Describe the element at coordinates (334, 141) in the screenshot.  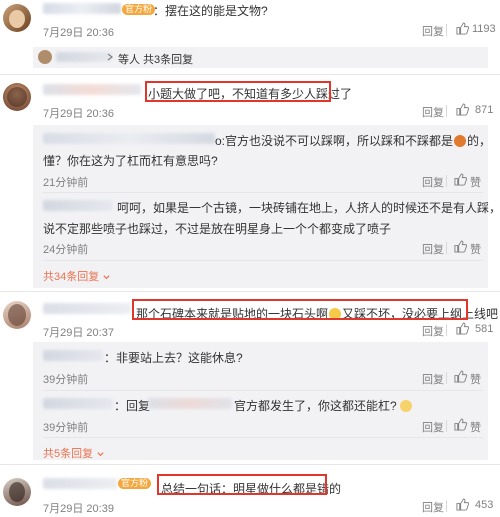
I see `reply-text-line1: o:官方也没说不可以踩啊，所以踩和不踩都是` at that location.